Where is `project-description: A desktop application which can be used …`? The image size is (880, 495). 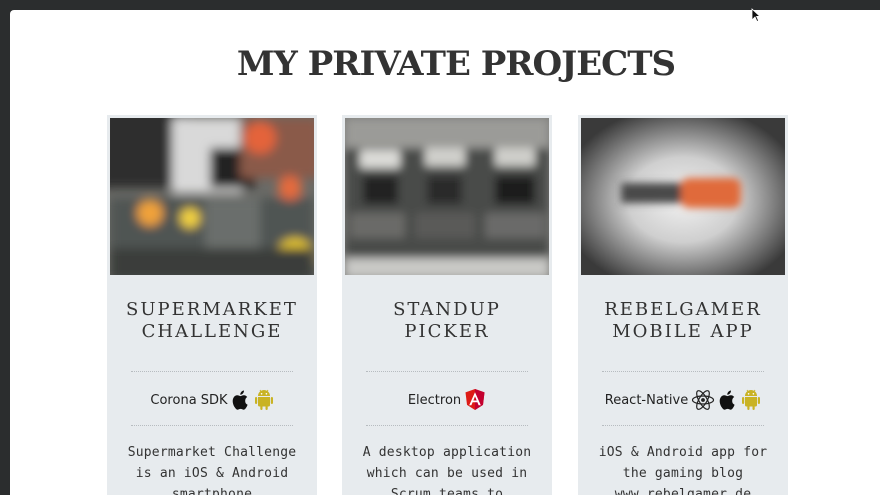
project-description: A desktop application which can be used … is located at coordinates (447, 470).